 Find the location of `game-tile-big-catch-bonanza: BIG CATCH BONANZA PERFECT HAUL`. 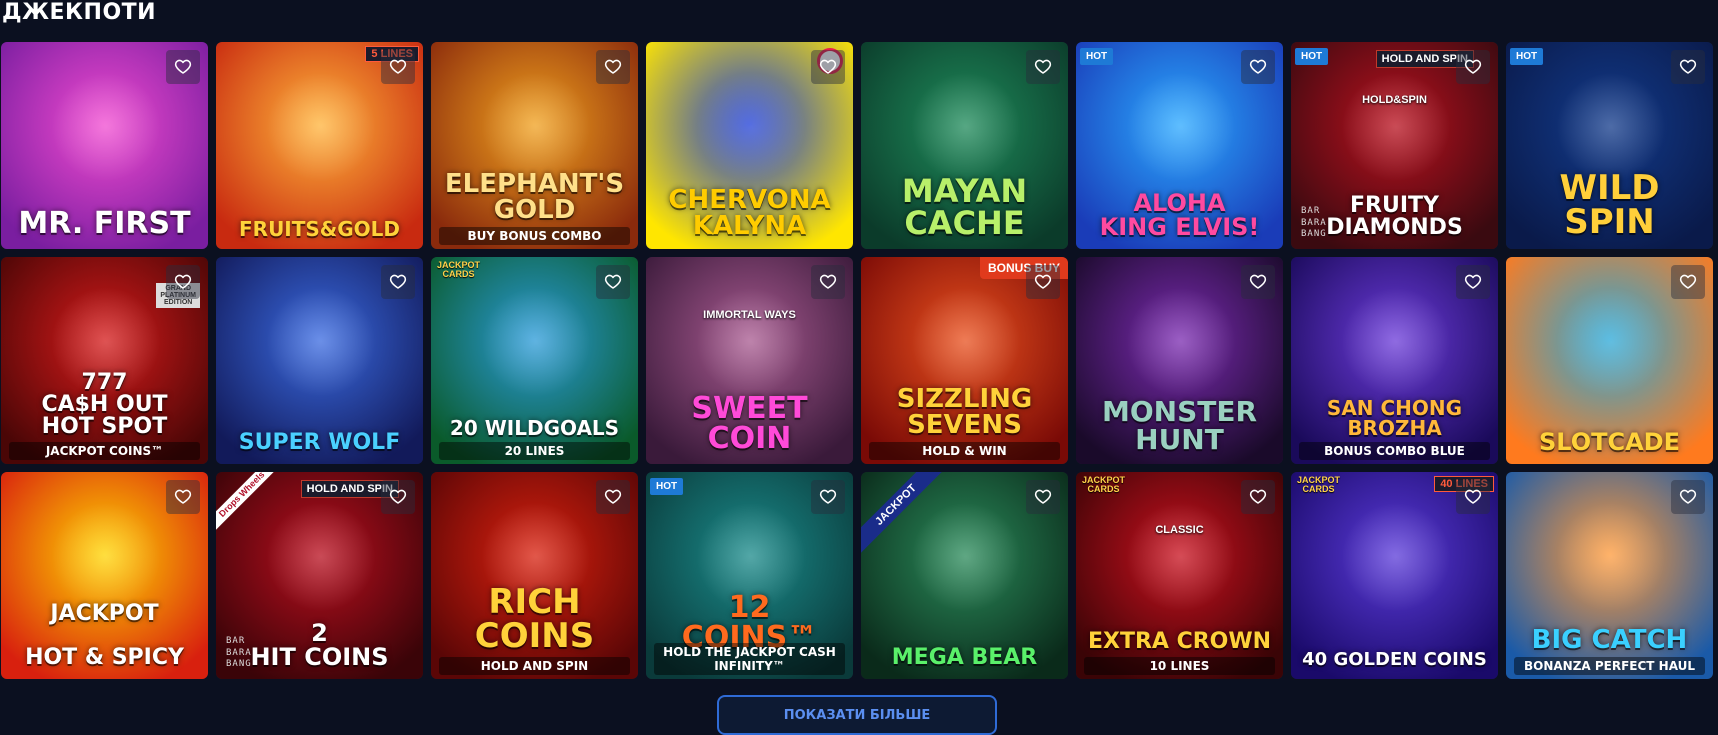

game-tile-big-catch-bonanza: BIG CATCH BONANZA PERFECT HAUL is located at coordinates (1609, 575).